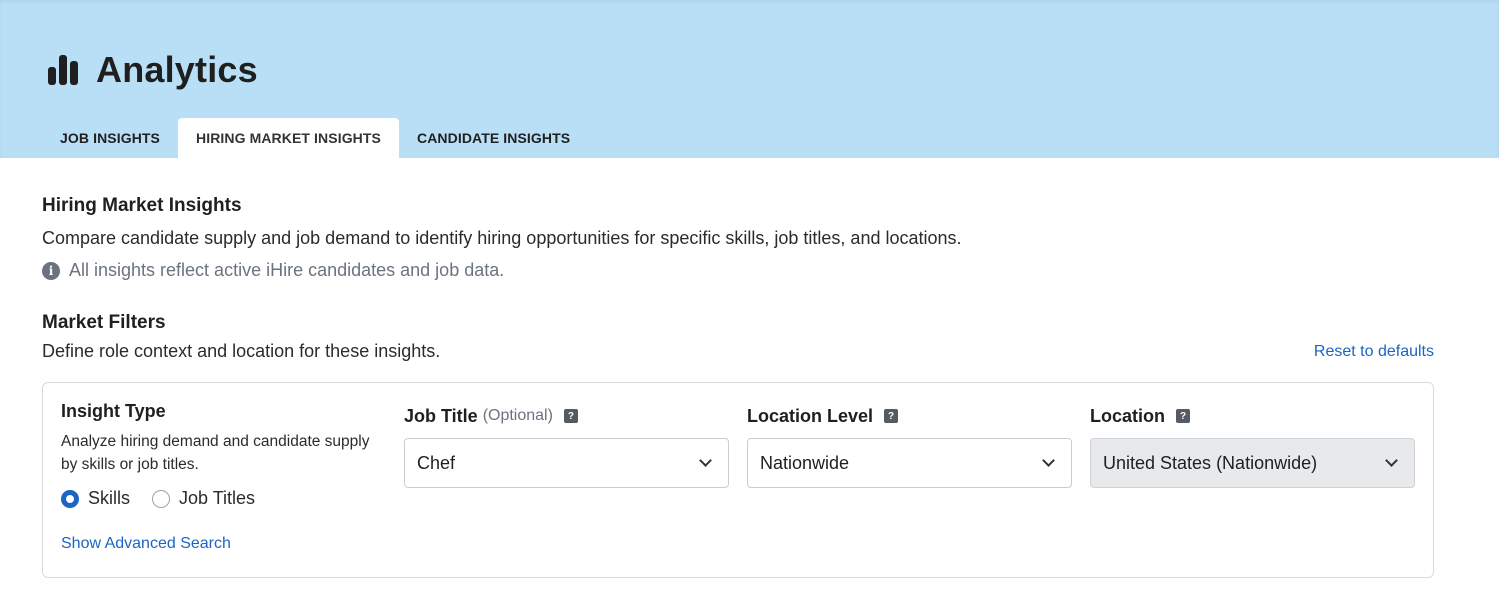 This screenshot has width=1499, height=599. Describe the element at coordinates (1210, 462) in the screenshot. I see `location-value: United States (Nationwide)` at that location.